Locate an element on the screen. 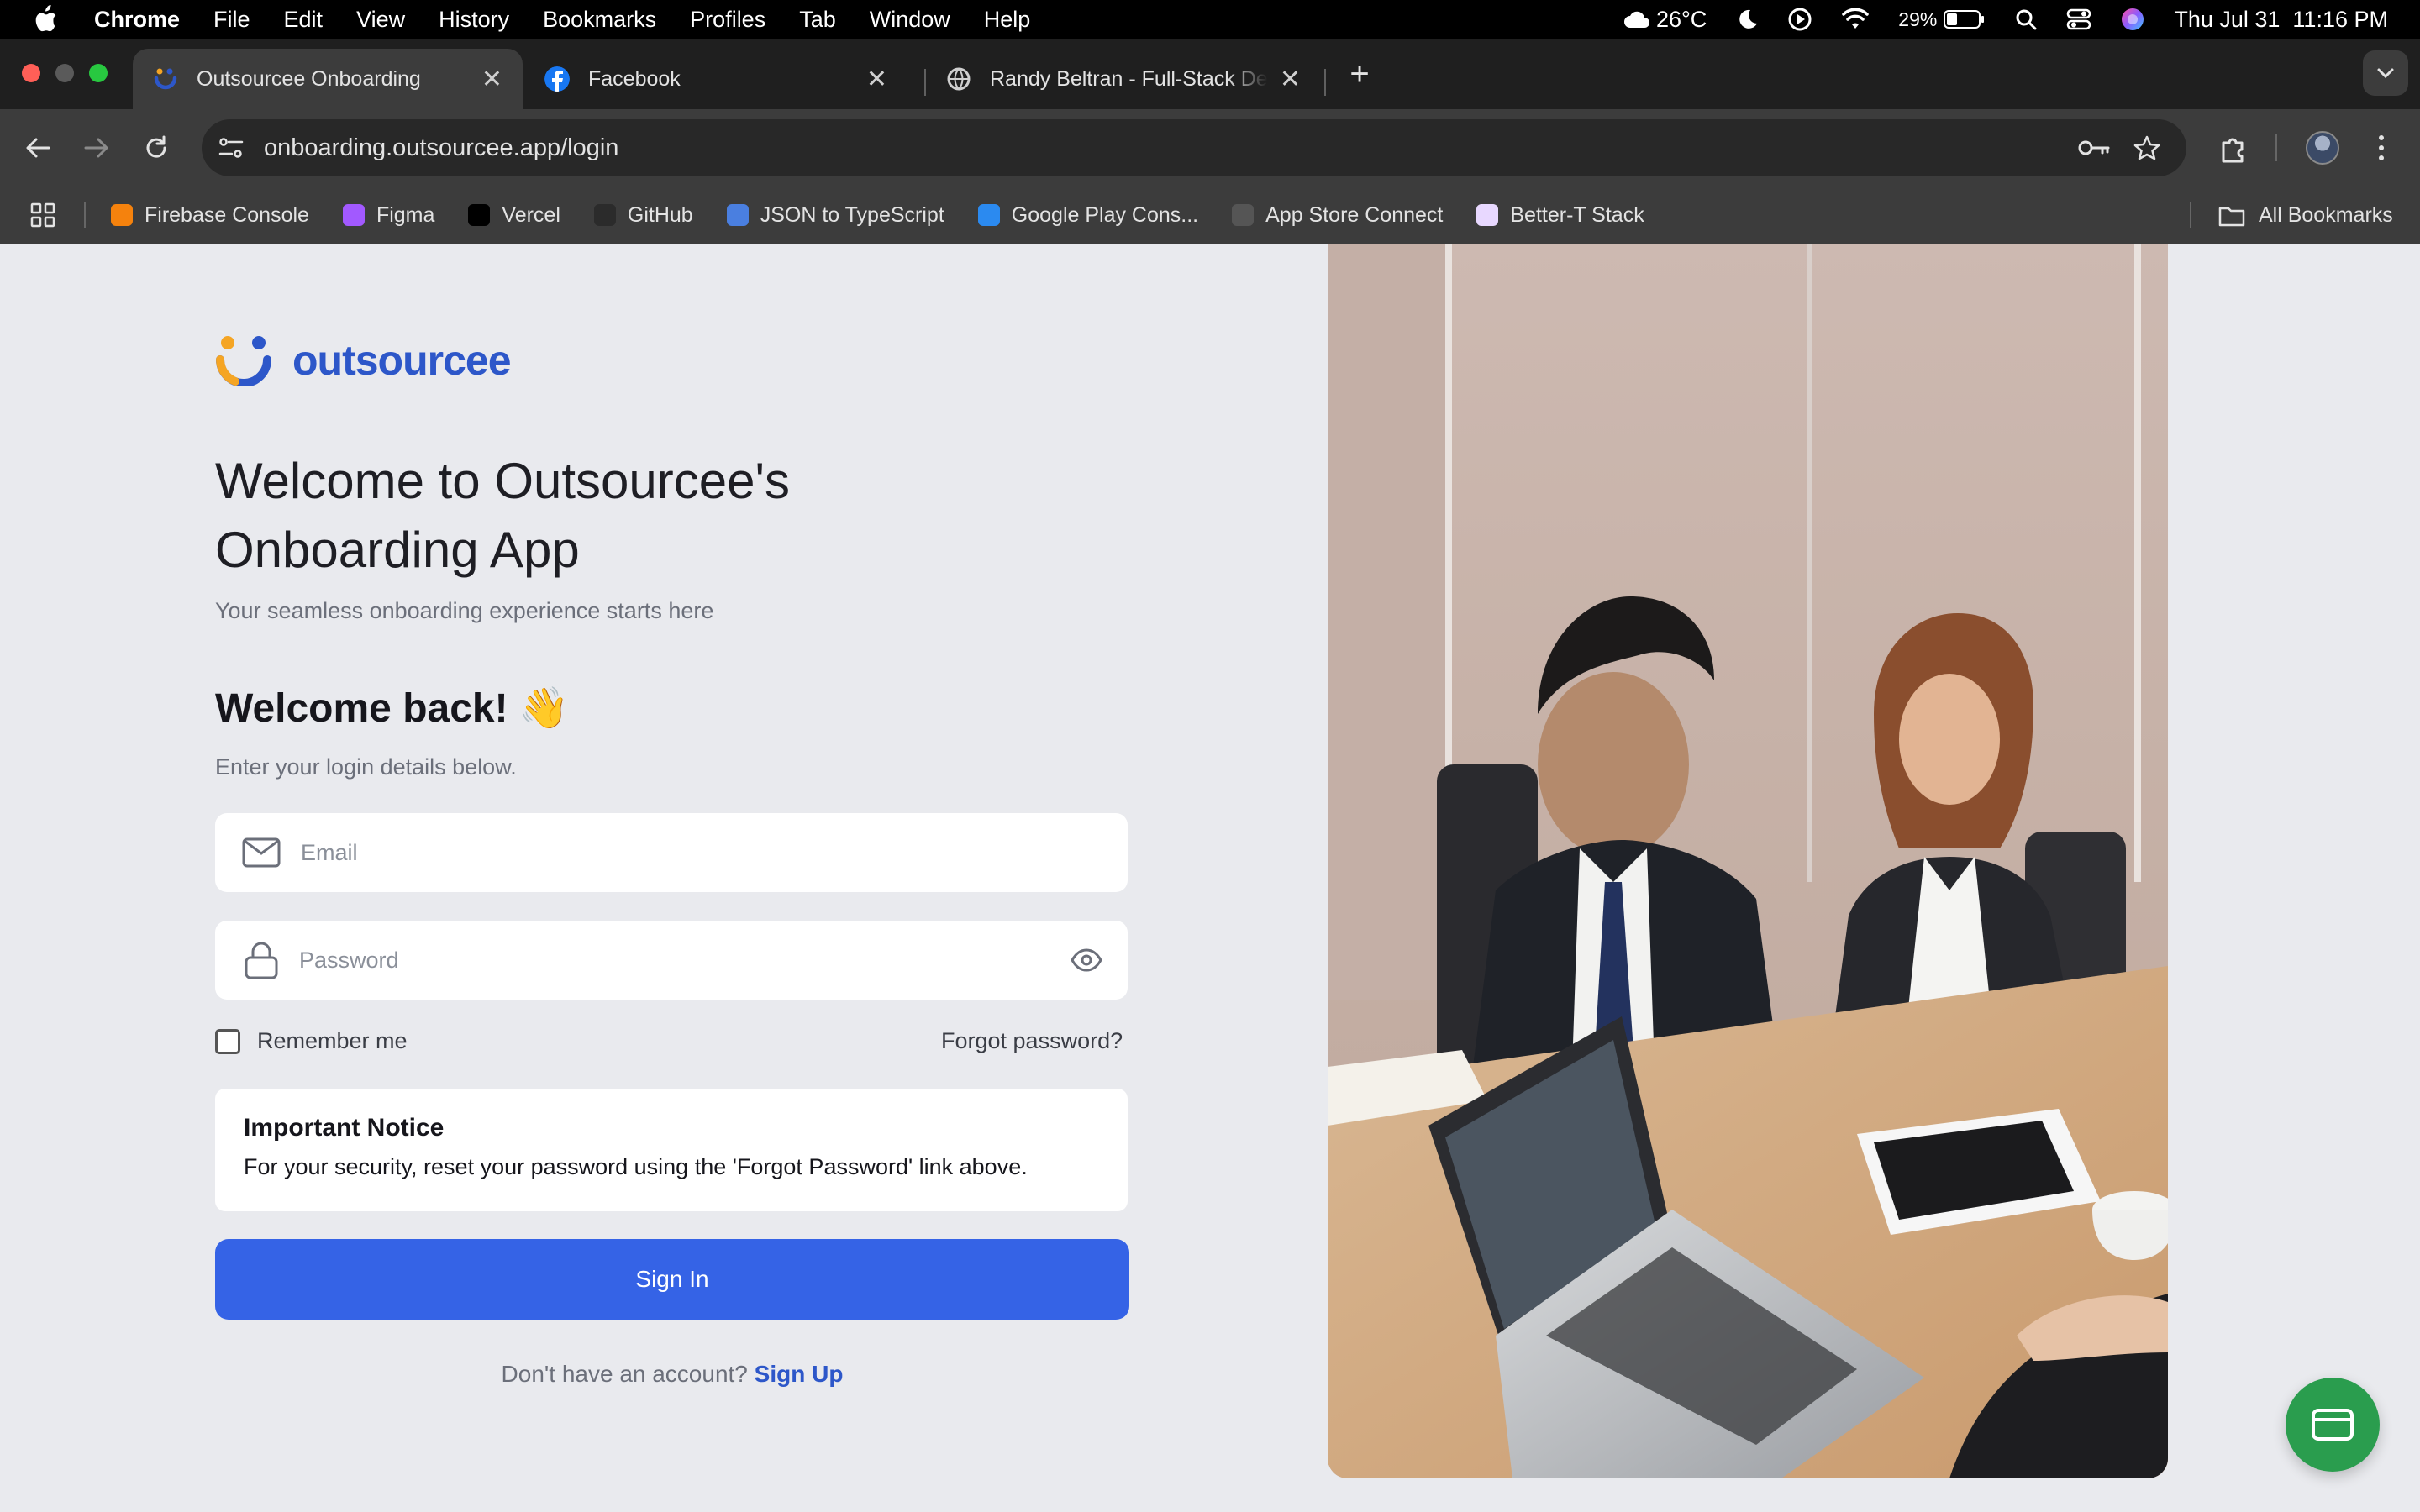 The height and width of the screenshot is (1512, 2420). site-info-icon is located at coordinates (231, 148).